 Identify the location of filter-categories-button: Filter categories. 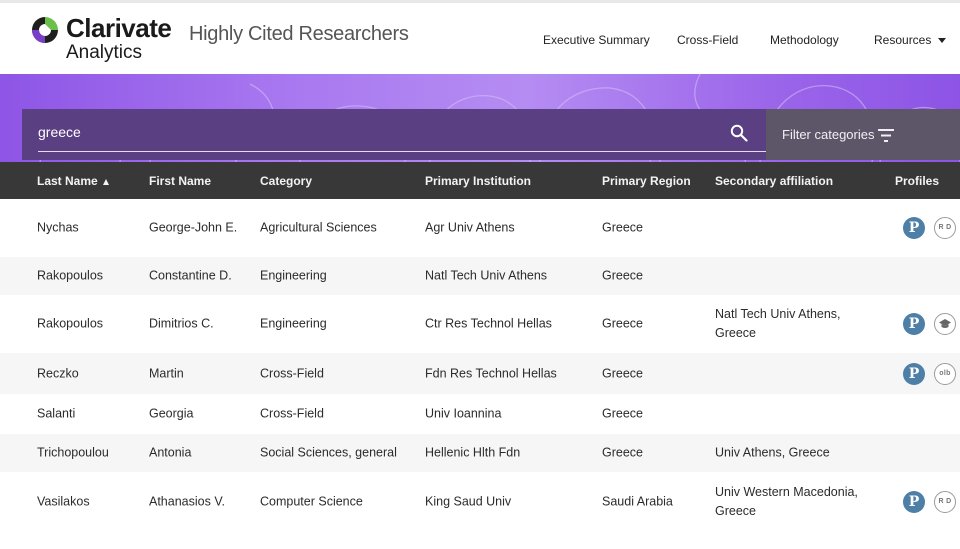
(863, 134).